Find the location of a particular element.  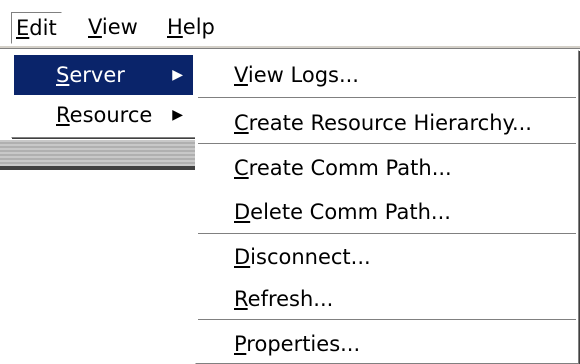

menu-edit: Edit is located at coordinates (36, 28).